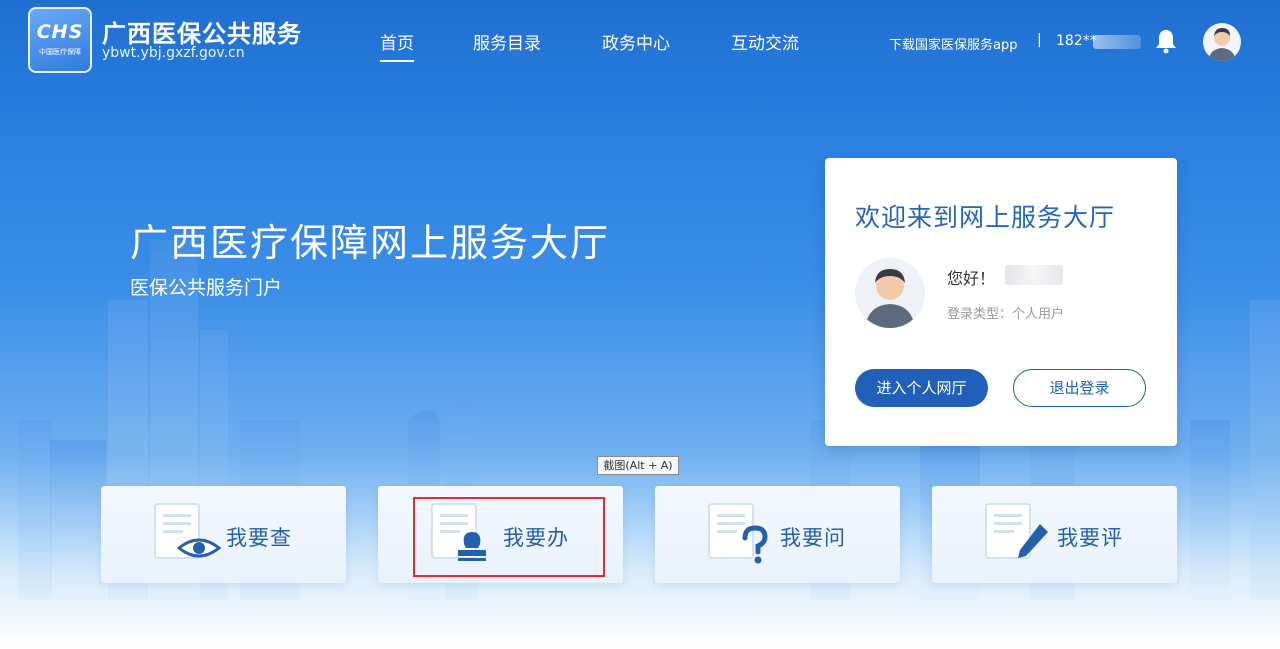 This screenshot has width=1280, height=649. Describe the element at coordinates (1117, 42) in the screenshot. I see `phone-redaction` at that location.